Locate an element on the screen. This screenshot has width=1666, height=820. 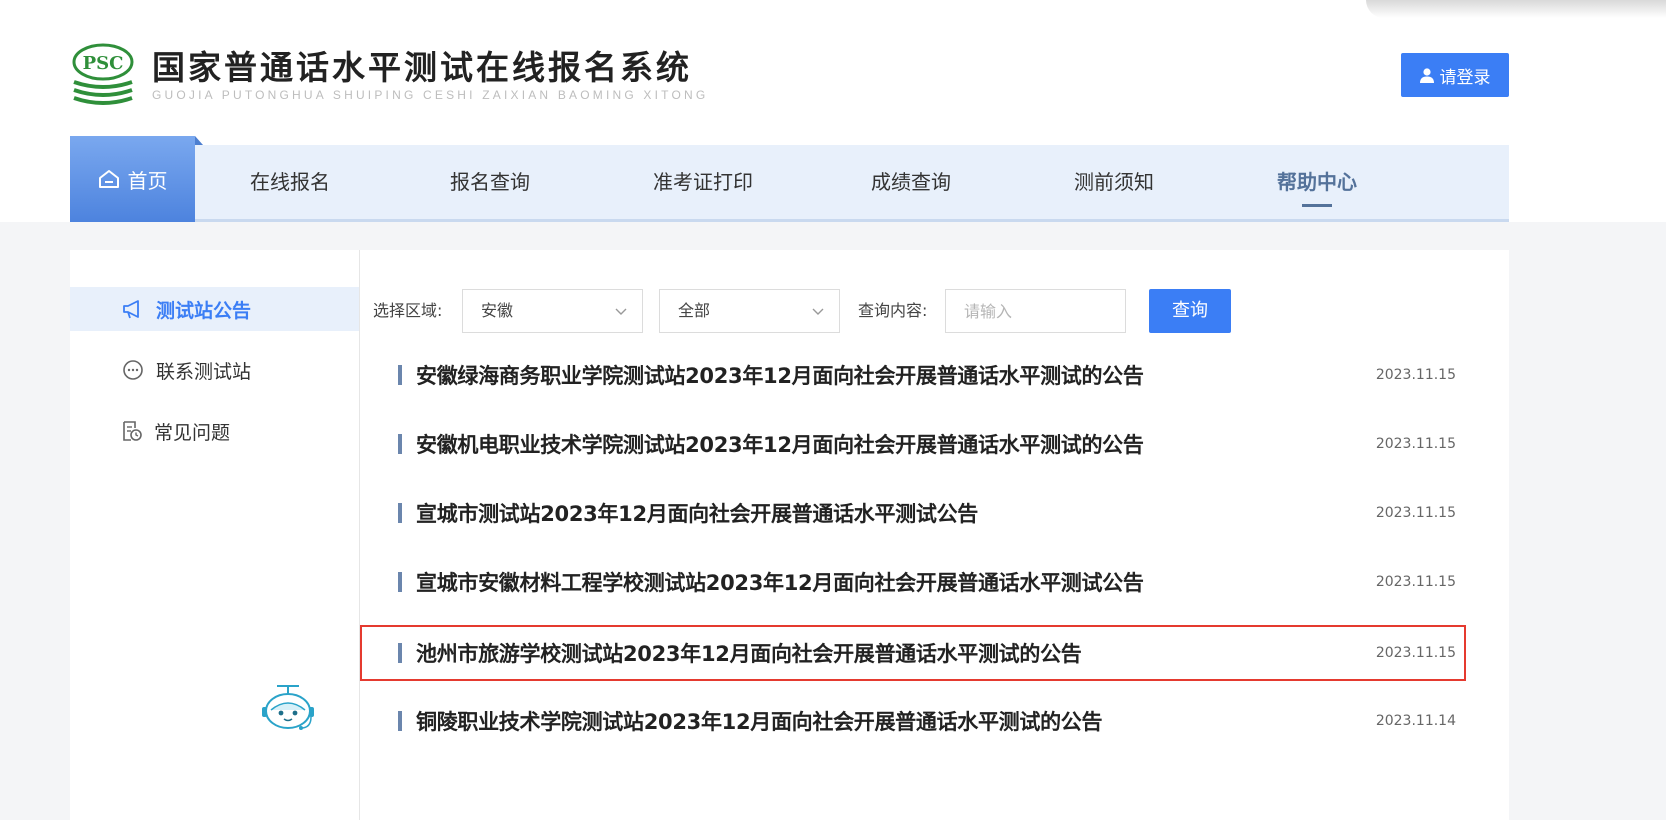
nav-active-underline is located at coordinates (1317, 205).